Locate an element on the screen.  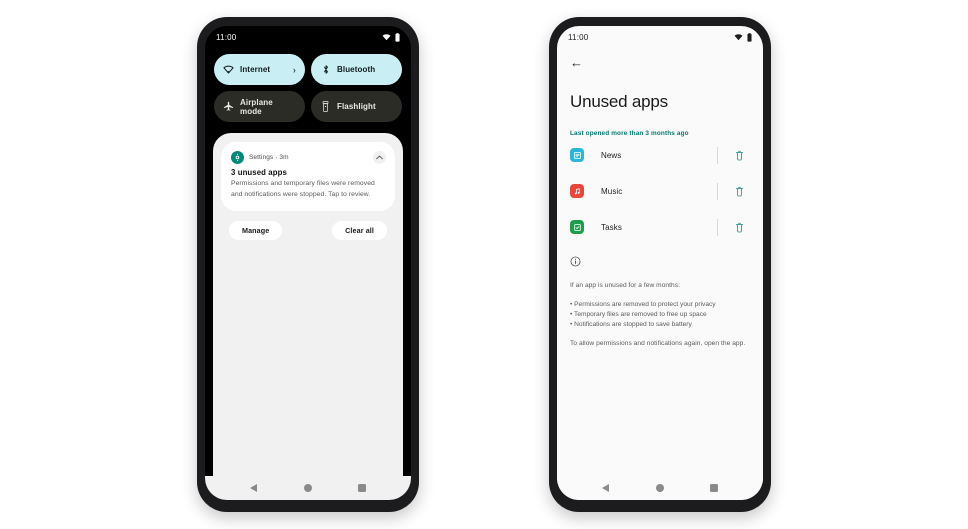
airplane-icon is located at coordinates (228, 106).